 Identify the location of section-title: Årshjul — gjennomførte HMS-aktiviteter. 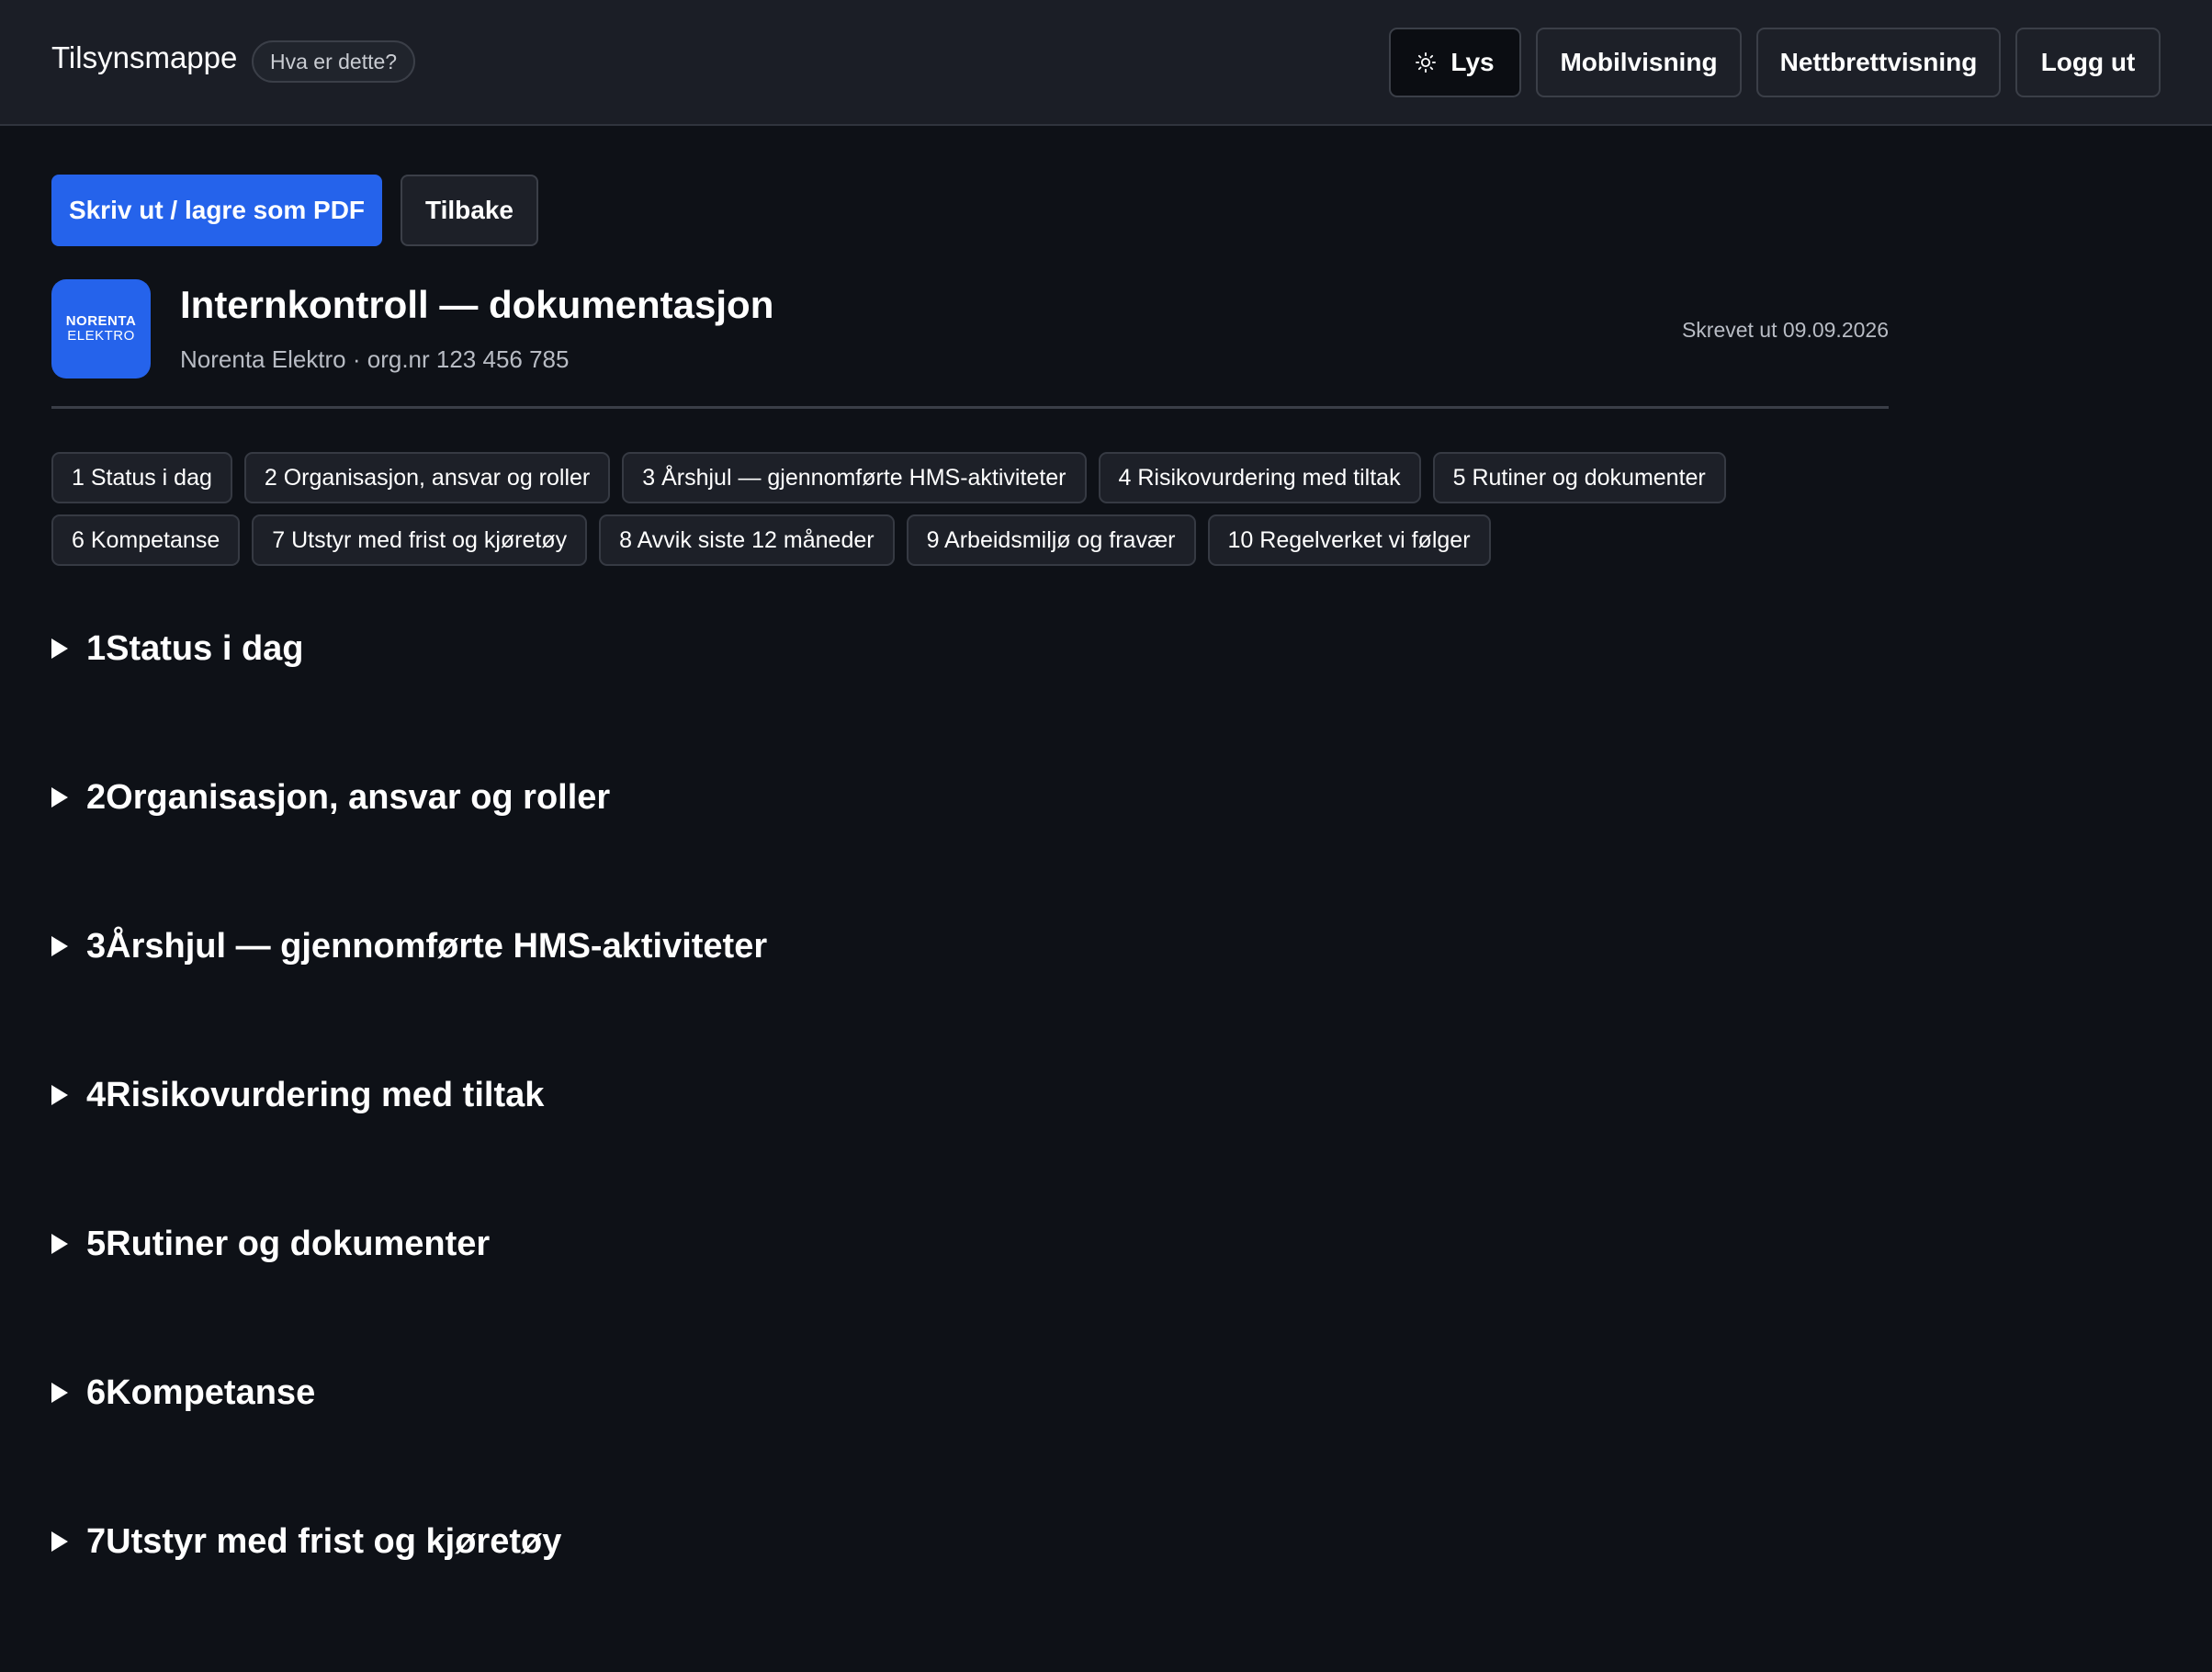
(437, 946).